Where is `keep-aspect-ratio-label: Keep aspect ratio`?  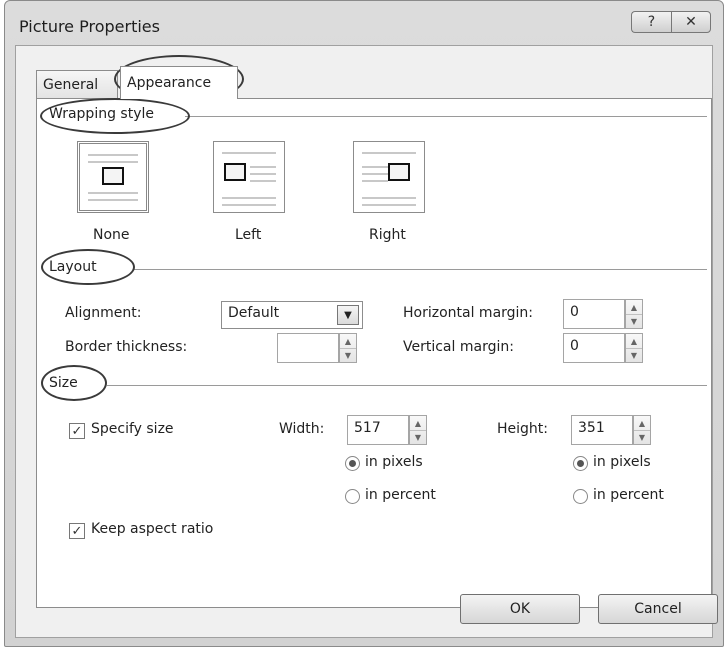
keep-aspect-ratio-label: Keep aspect ratio is located at coordinates (152, 529).